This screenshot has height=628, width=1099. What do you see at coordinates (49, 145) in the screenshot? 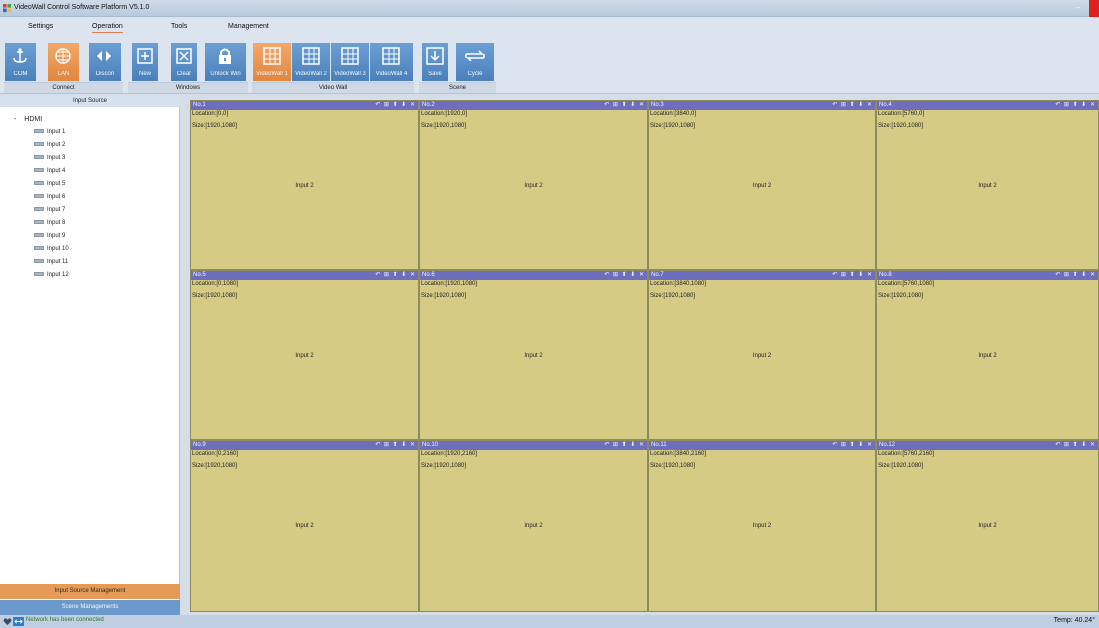
I see `input-item: Input 2` at bounding box center [49, 145].